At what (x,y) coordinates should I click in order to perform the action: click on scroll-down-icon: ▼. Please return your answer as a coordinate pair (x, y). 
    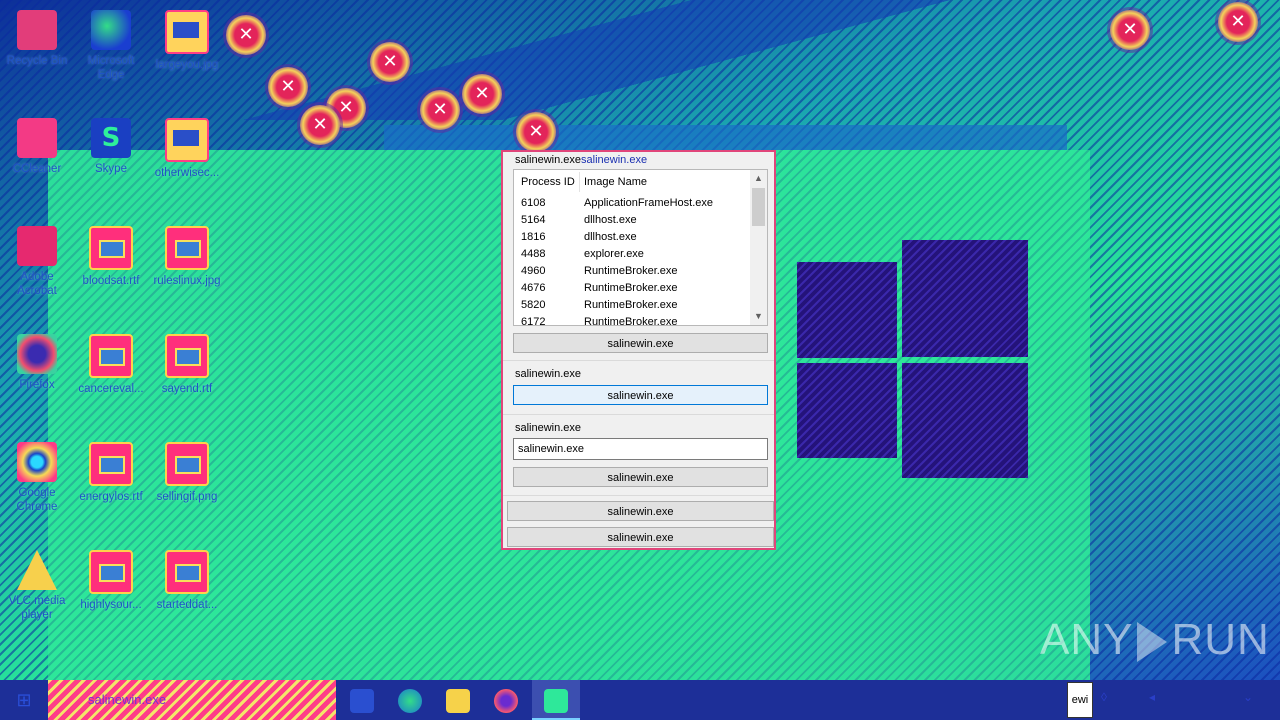
    Looking at the image, I should click on (758, 316).